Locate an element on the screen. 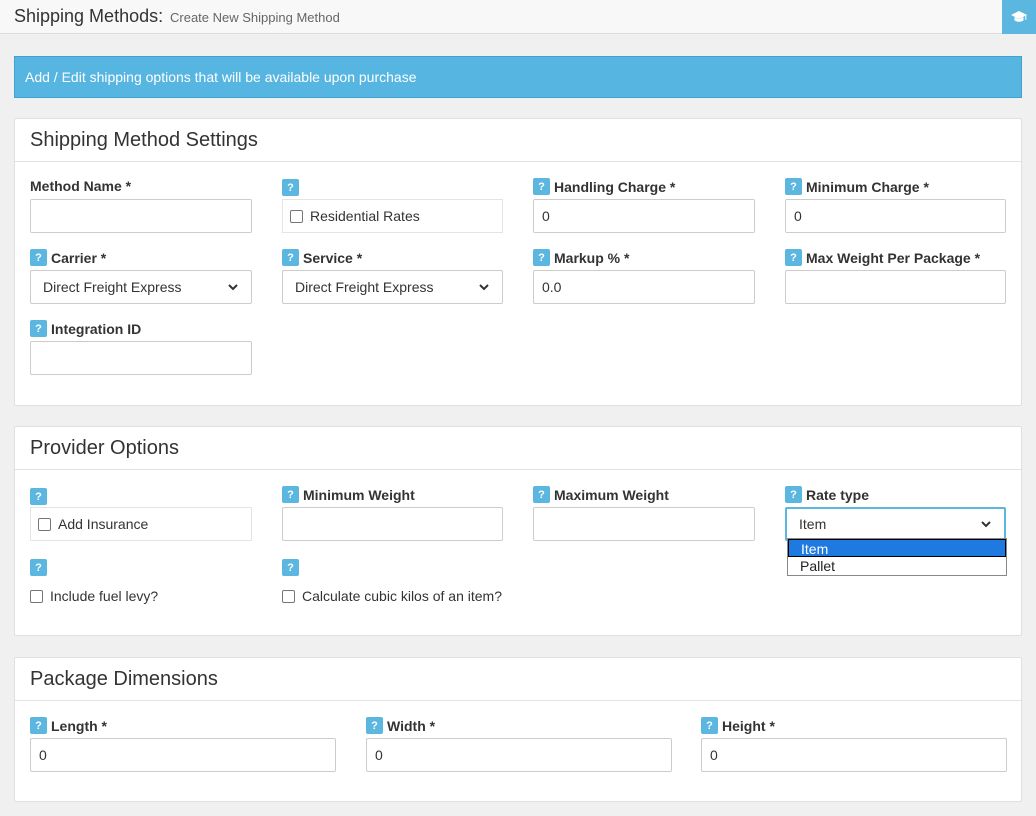 Image resolution: width=1036 pixels, height=816 pixels. integration-id-input is located at coordinates (141, 358).